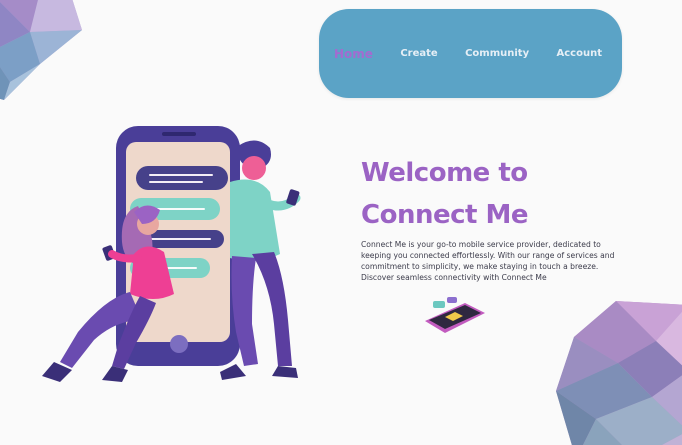 The width and height of the screenshot is (682, 445). What do you see at coordinates (445, 215) in the screenshot?
I see `hero-title-line-2: Connect Me` at bounding box center [445, 215].